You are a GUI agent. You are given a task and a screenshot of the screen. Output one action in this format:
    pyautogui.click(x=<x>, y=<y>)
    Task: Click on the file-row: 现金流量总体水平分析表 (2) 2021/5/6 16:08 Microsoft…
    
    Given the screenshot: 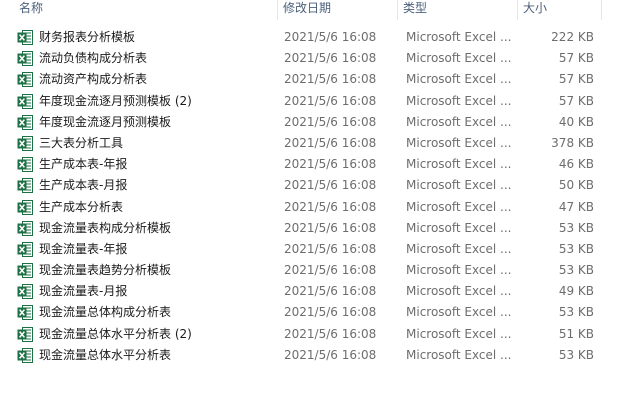 What is the action you would take?
    pyautogui.click(x=320, y=334)
    